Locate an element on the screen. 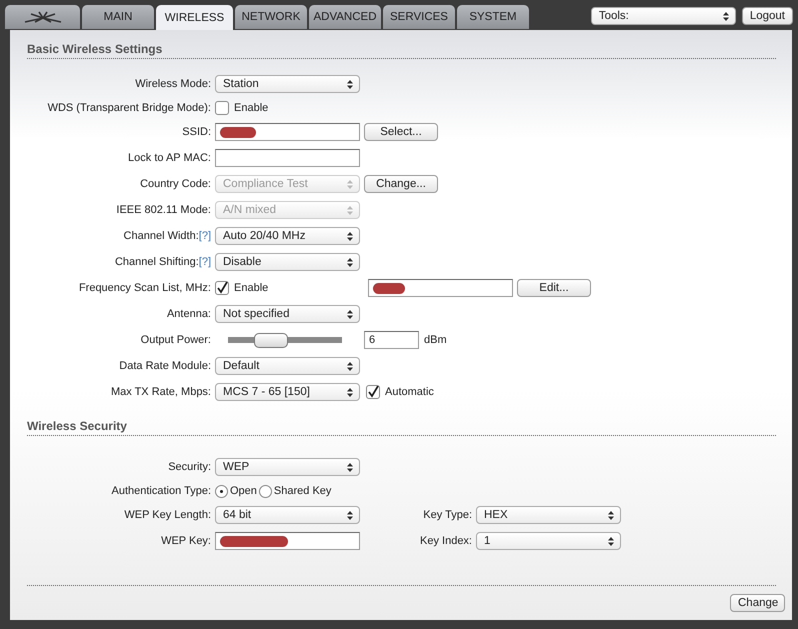 The image size is (798, 629). field-label: Output Power: is located at coordinates (175, 340).